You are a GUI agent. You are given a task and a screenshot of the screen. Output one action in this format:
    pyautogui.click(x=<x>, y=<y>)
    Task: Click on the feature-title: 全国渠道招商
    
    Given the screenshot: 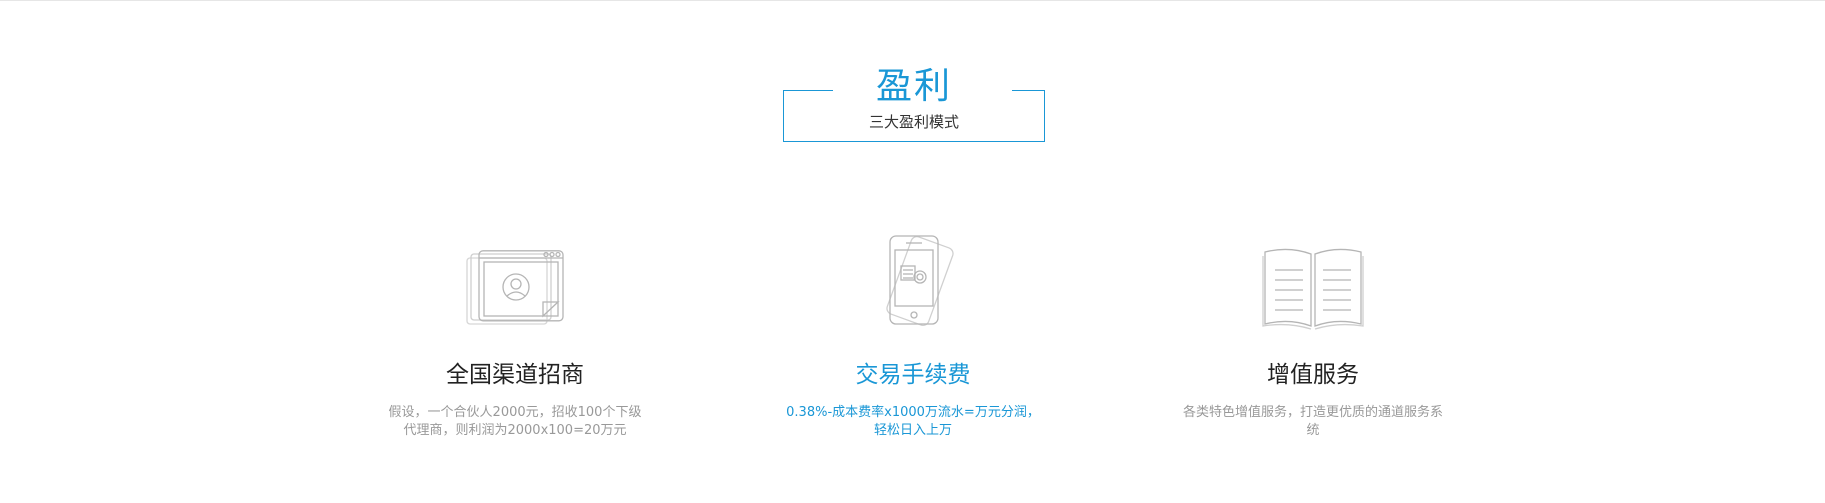 What is the action you would take?
    pyautogui.click(x=515, y=375)
    